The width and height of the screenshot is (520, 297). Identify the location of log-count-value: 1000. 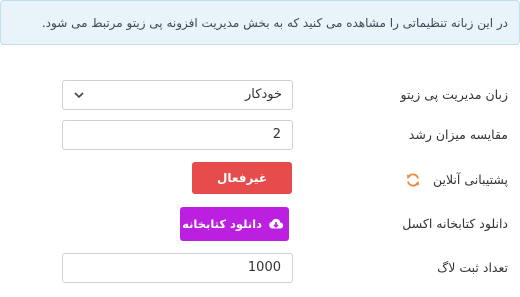
(264, 267).